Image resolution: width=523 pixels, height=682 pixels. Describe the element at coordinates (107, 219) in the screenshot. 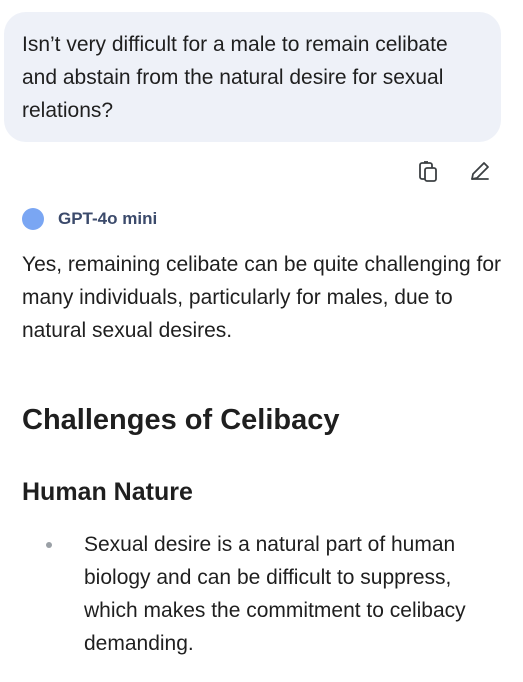

I see `model-name: GPT-4o mini` at that location.